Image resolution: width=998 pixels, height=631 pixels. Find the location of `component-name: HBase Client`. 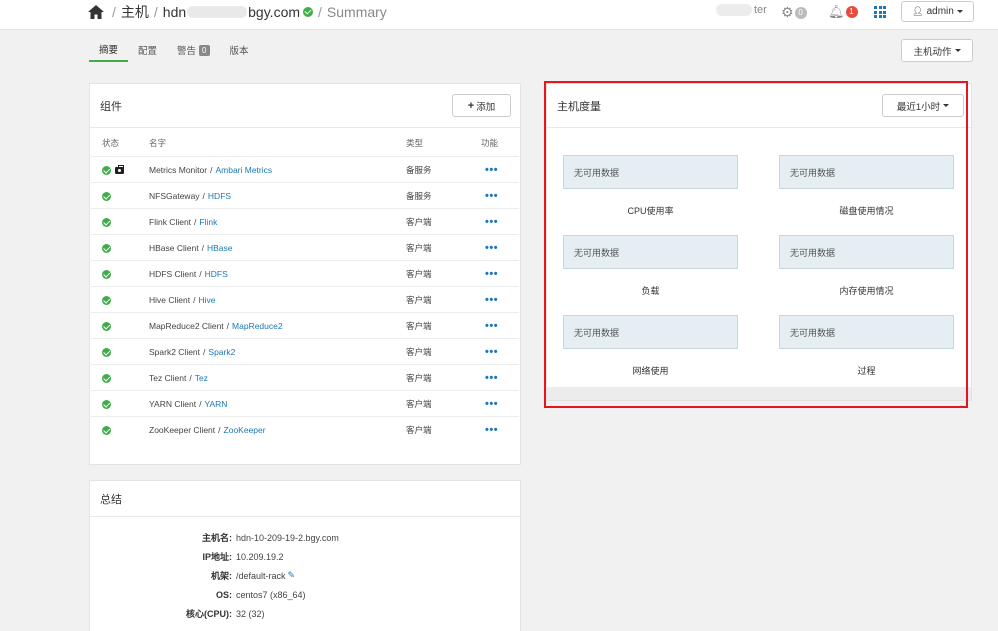

component-name: HBase Client is located at coordinates (174, 248).